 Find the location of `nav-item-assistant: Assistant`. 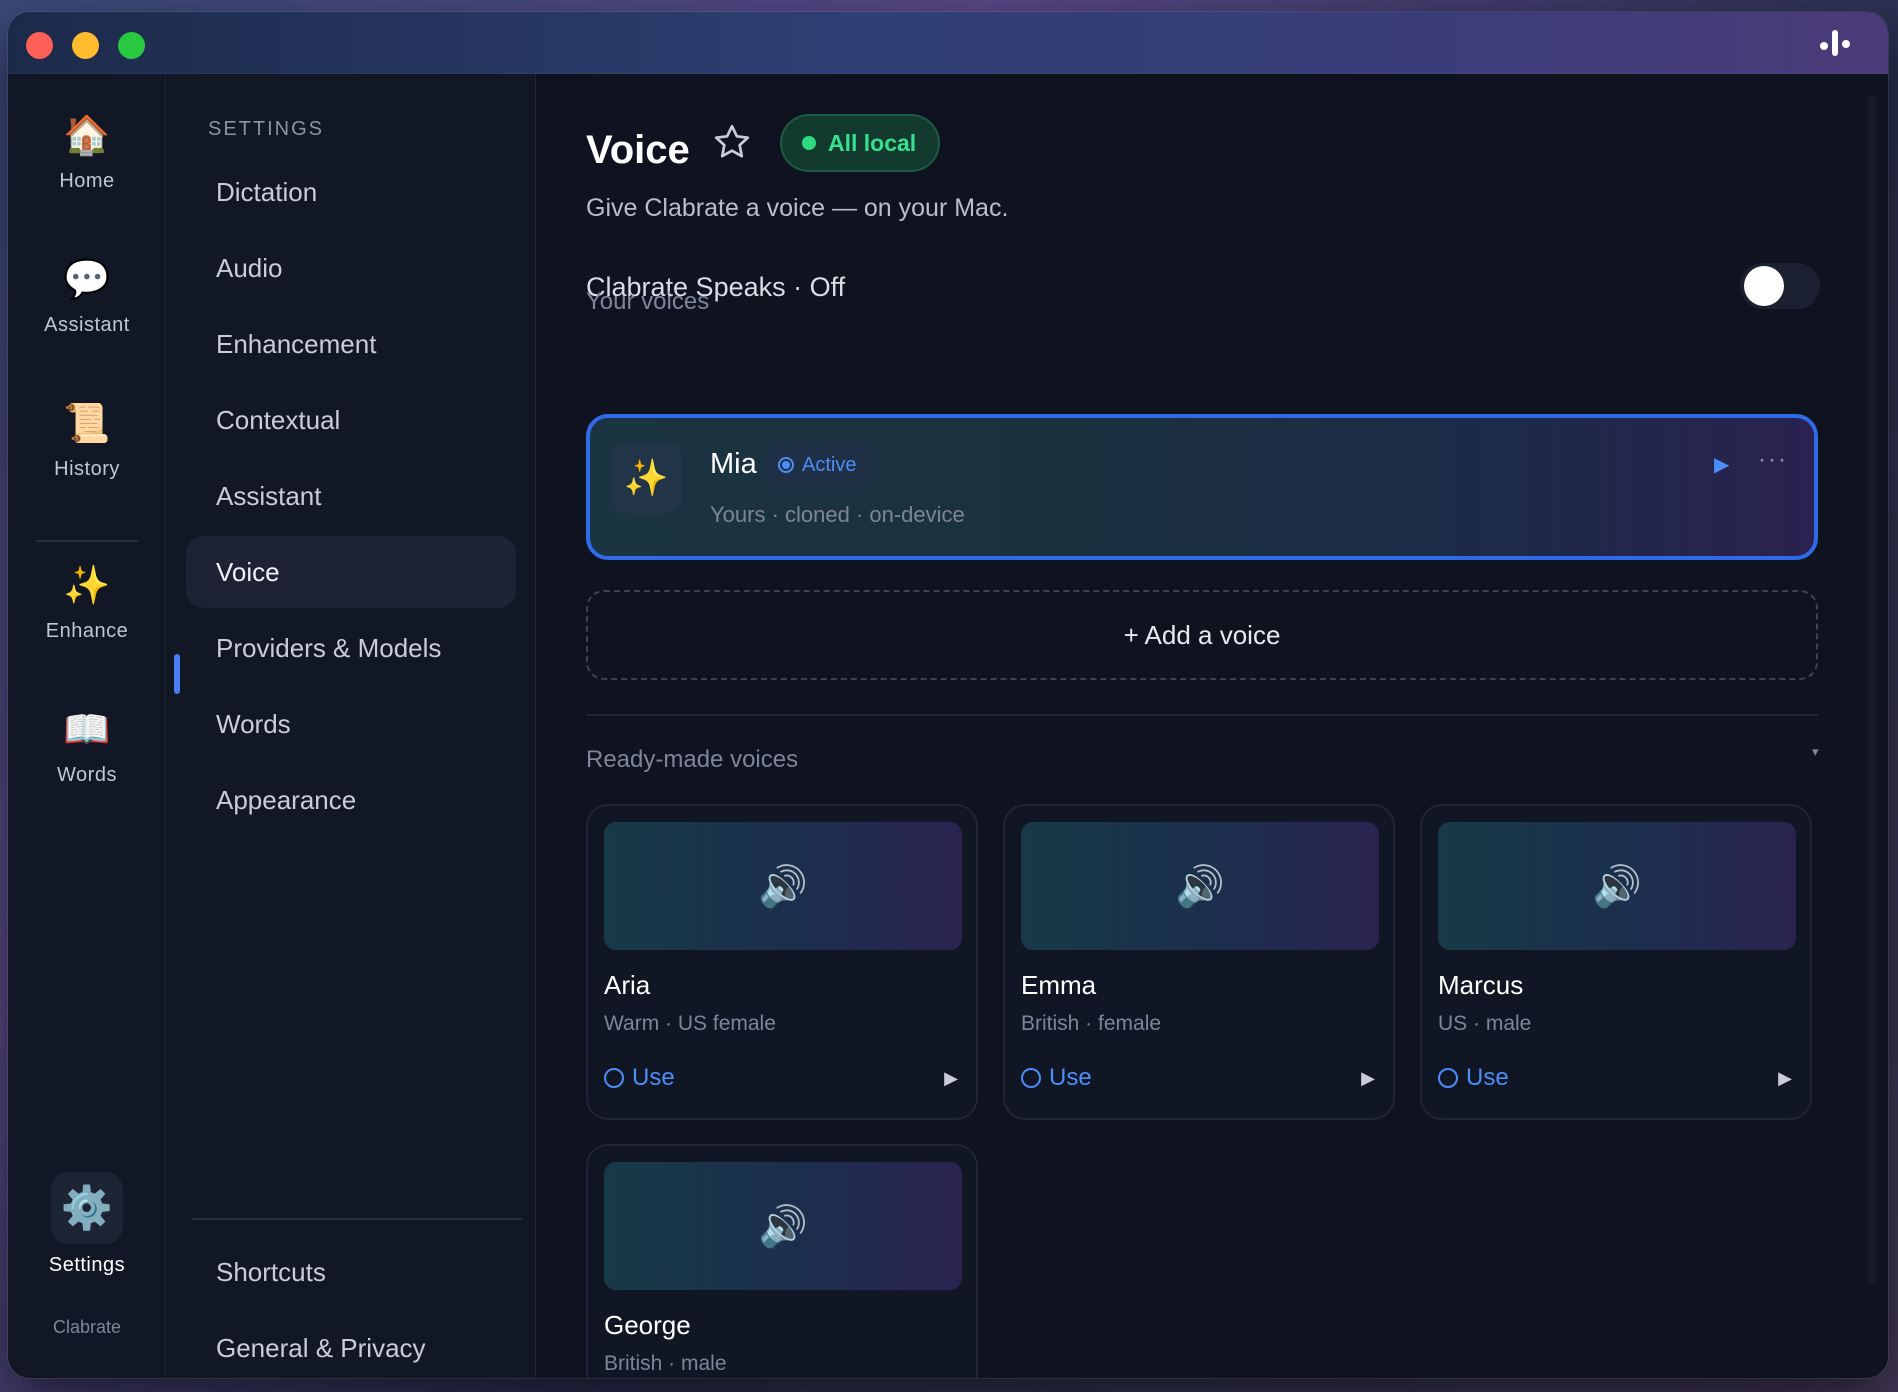

nav-item-assistant: Assistant is located at coordinates (351, 496).